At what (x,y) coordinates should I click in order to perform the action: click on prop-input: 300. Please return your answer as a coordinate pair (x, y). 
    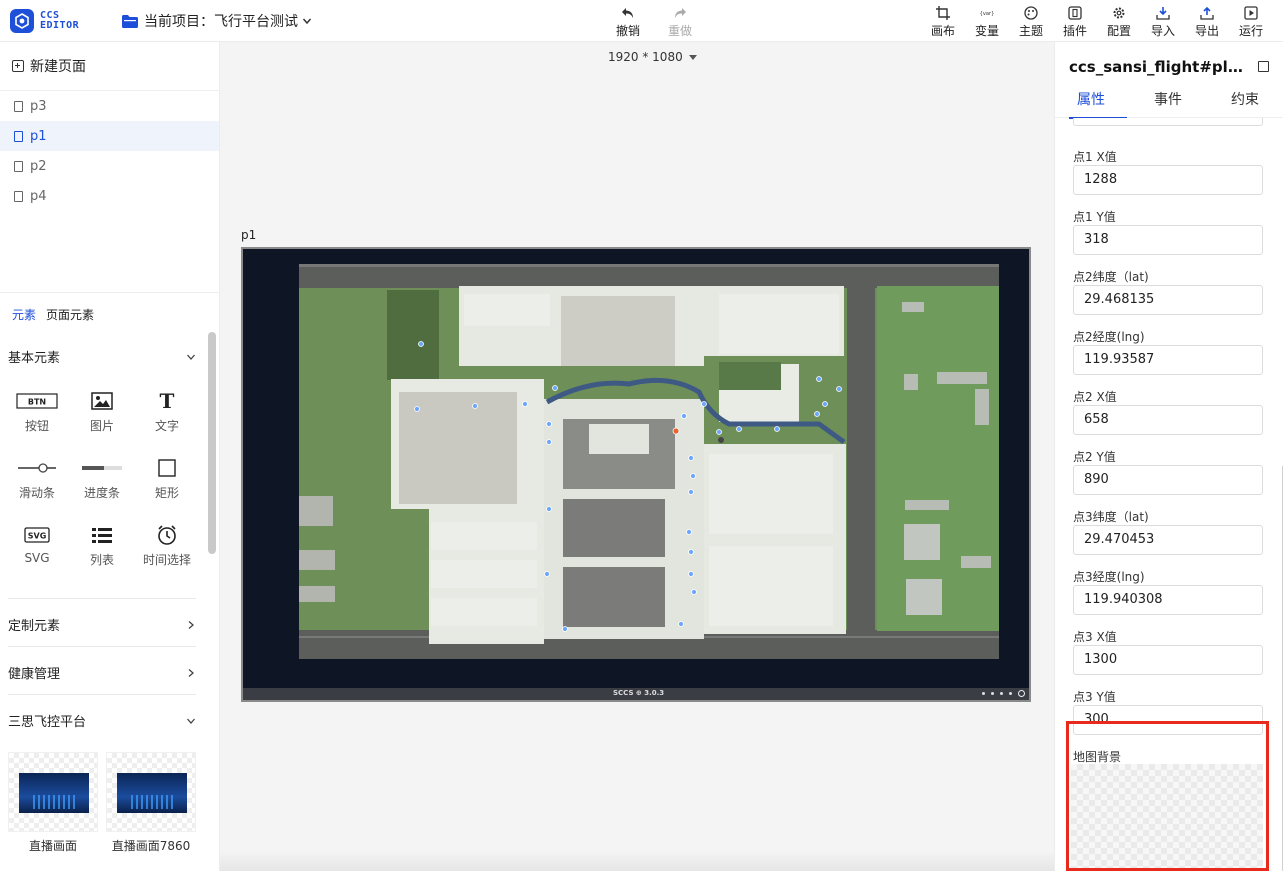
    Looking at the image, I should click on (1168, 720).